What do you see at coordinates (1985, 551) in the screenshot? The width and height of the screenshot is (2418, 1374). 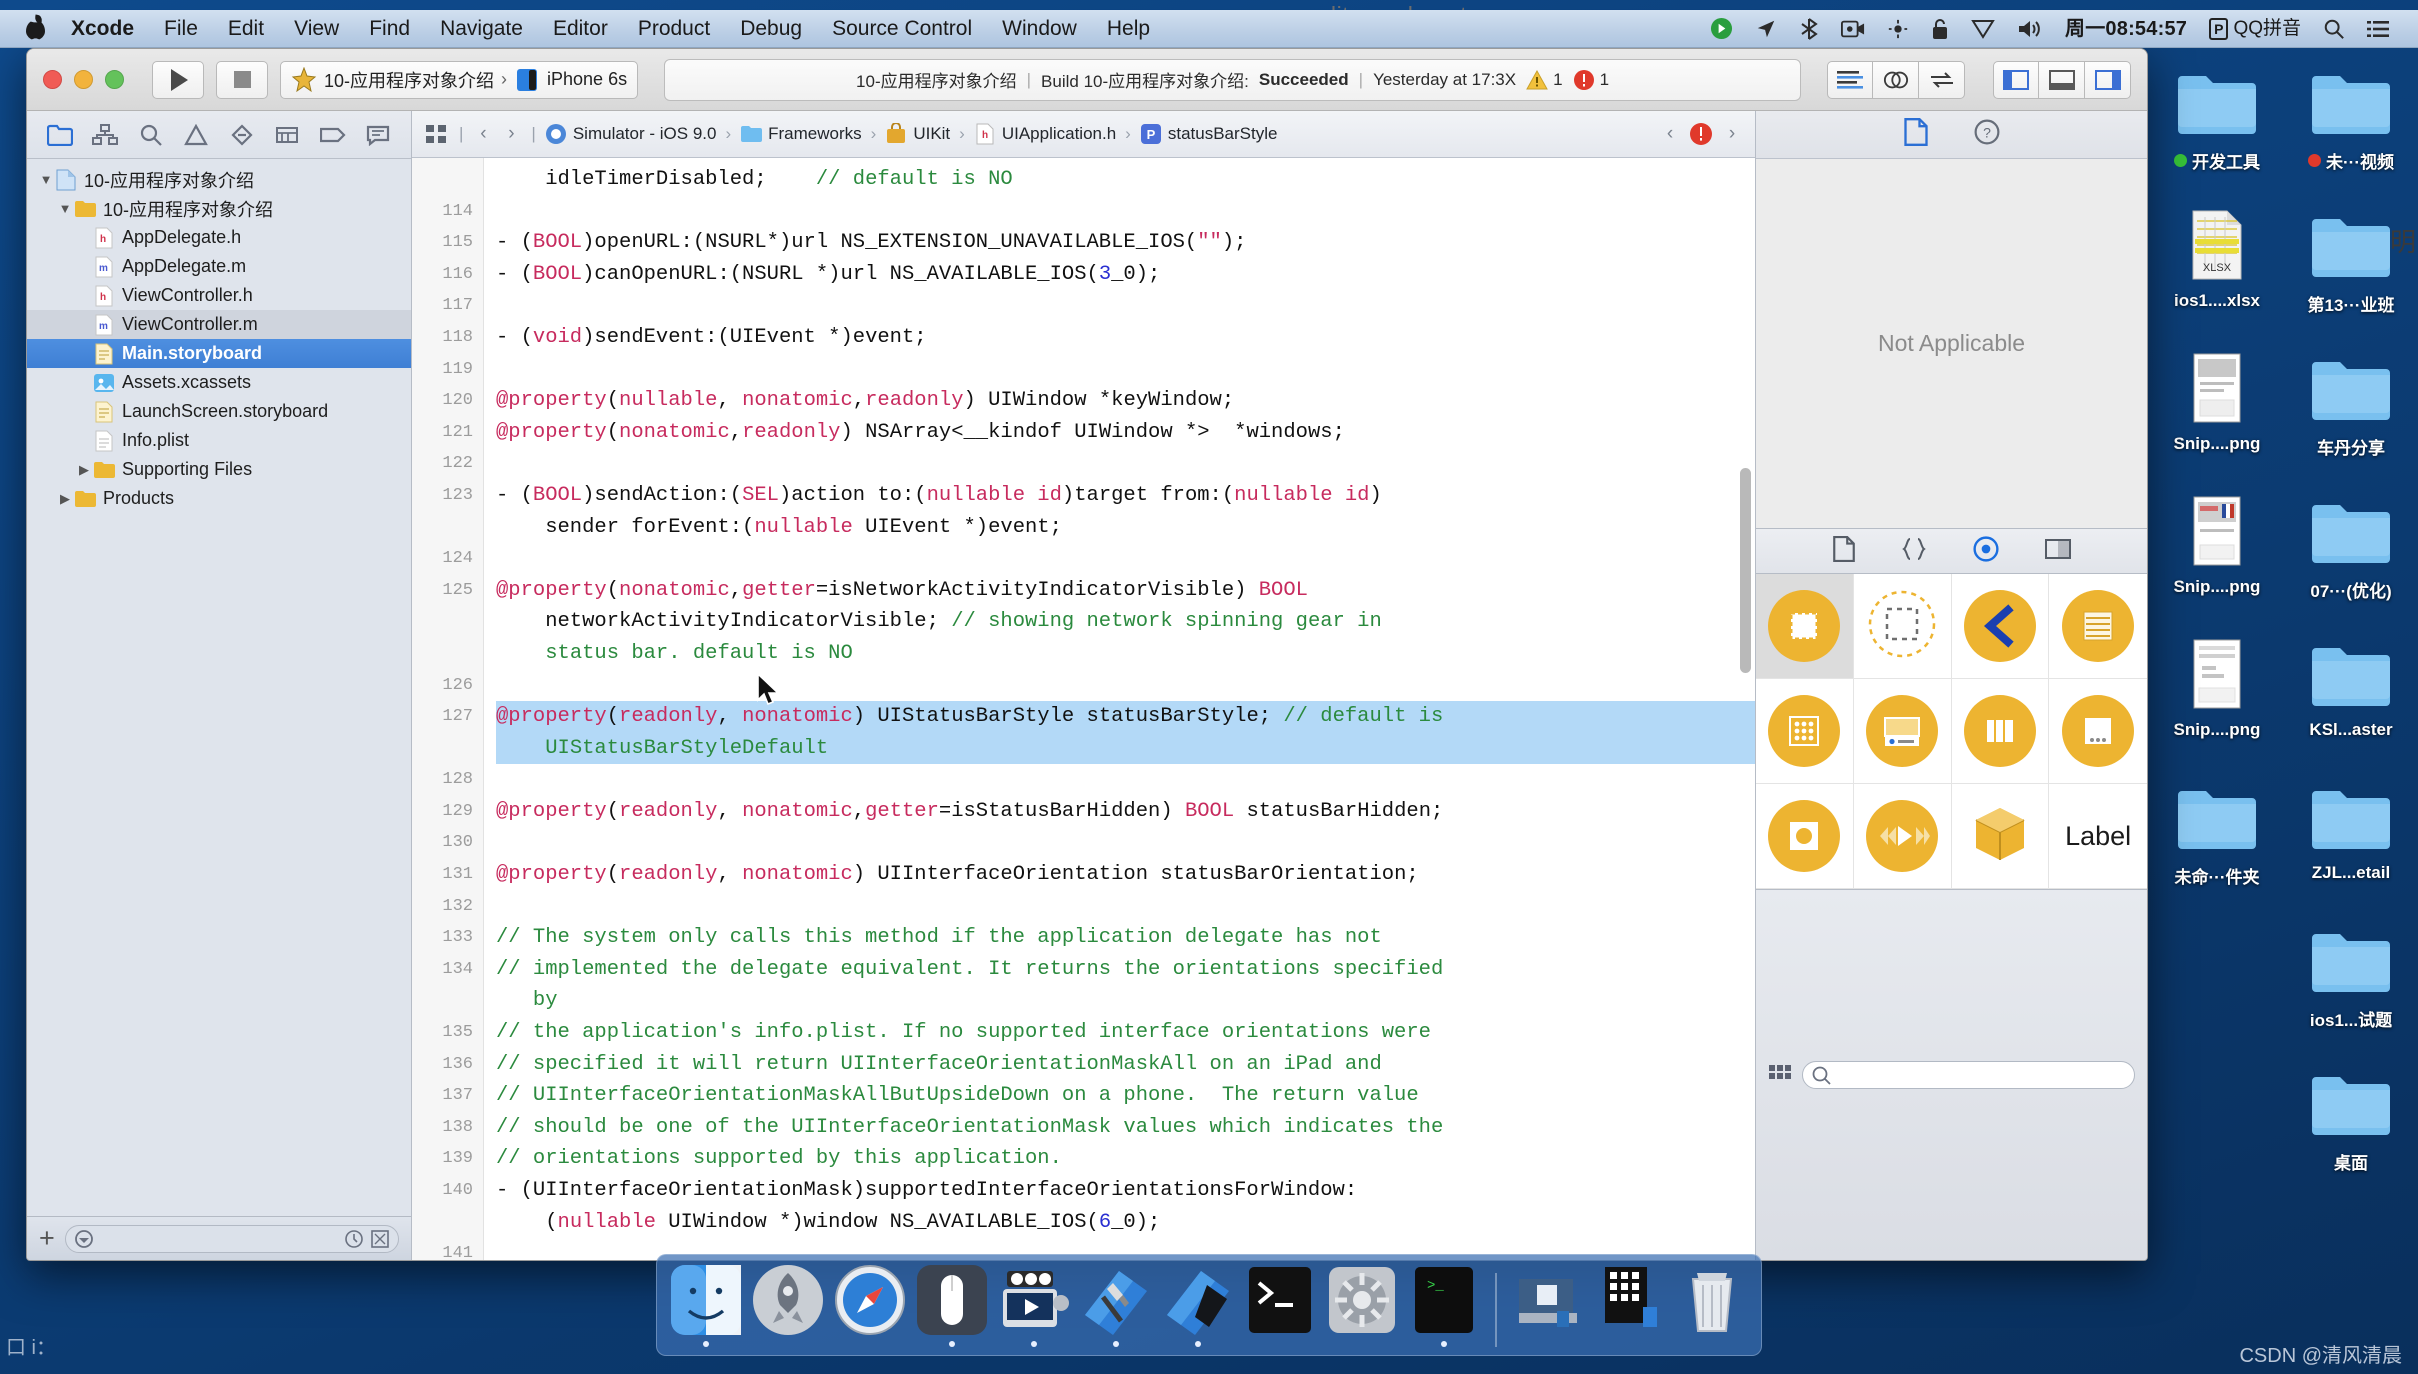 I see `object-library-icon` at bounding box center [1985, 551].